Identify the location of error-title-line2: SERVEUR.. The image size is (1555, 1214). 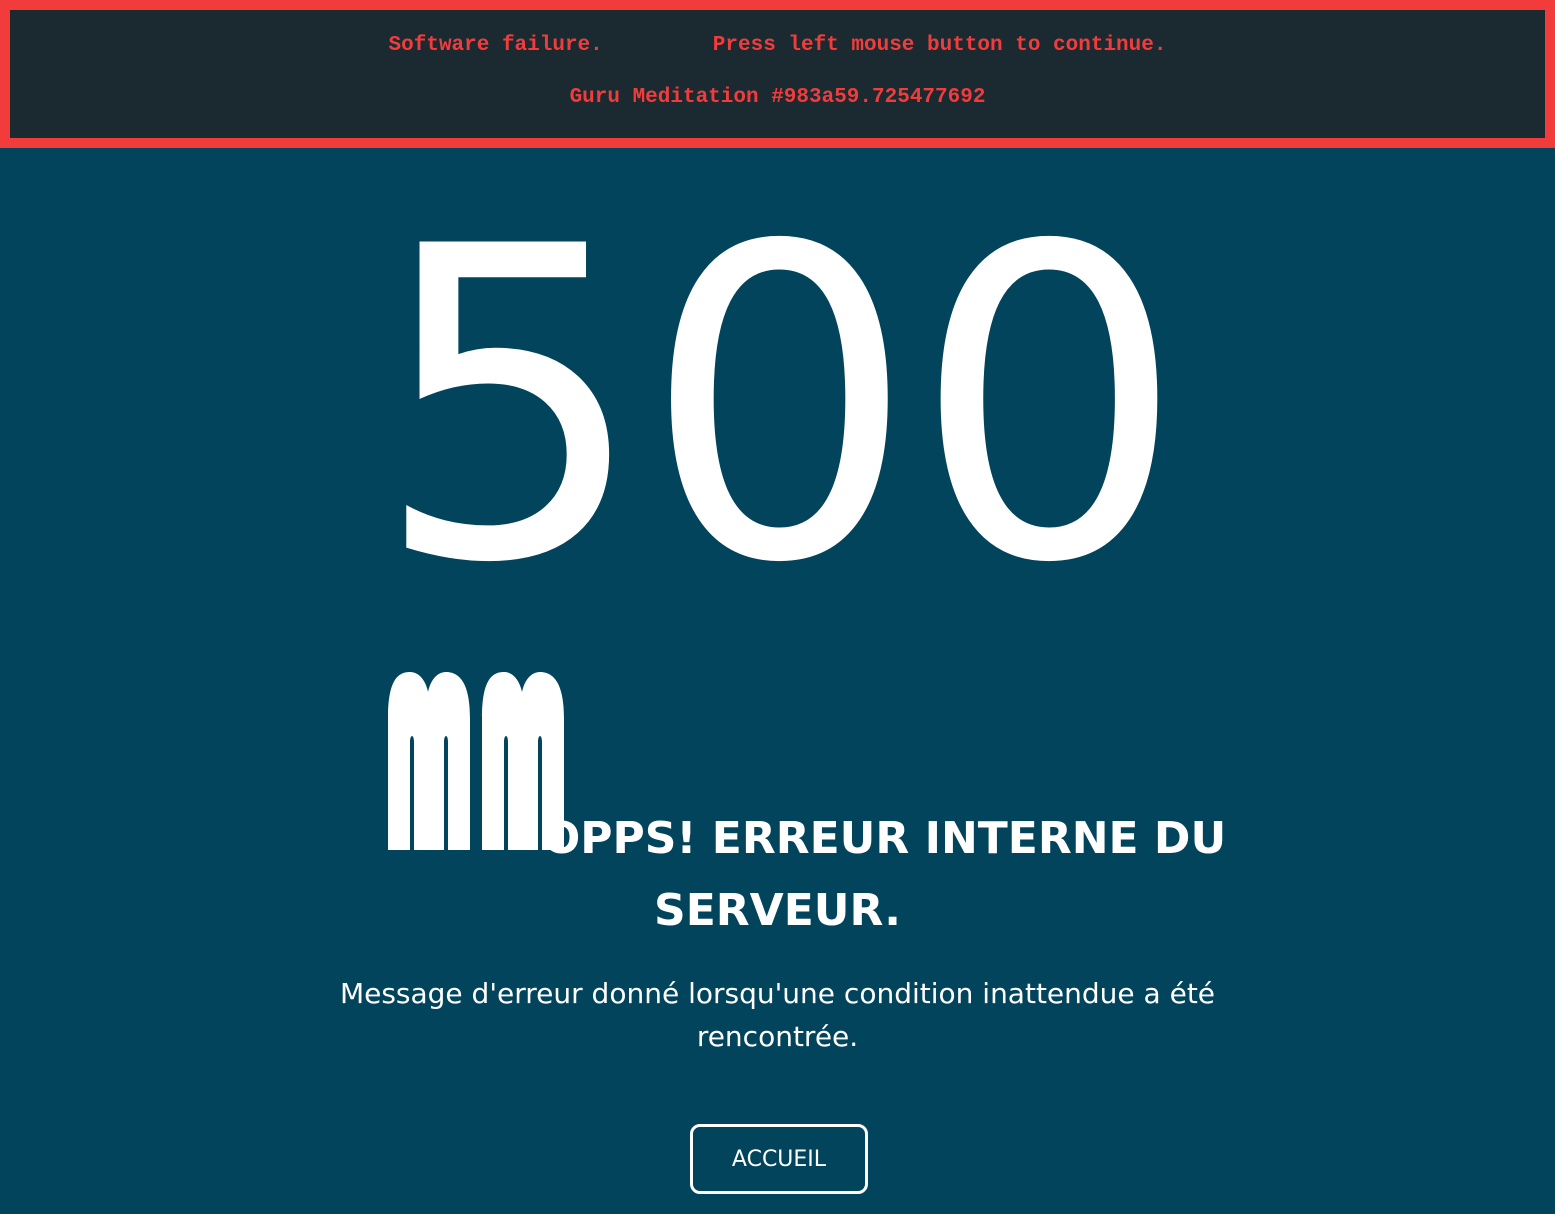
(777, 910).